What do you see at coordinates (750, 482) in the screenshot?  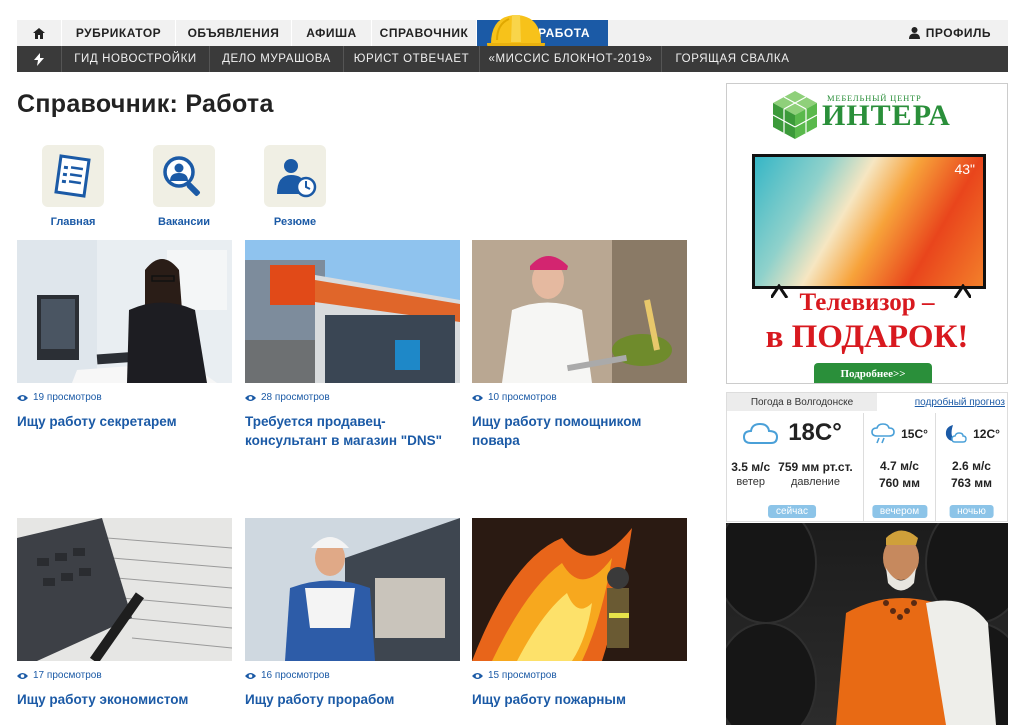 I see `wind-label: ветер` at bounding box center [750, 482].